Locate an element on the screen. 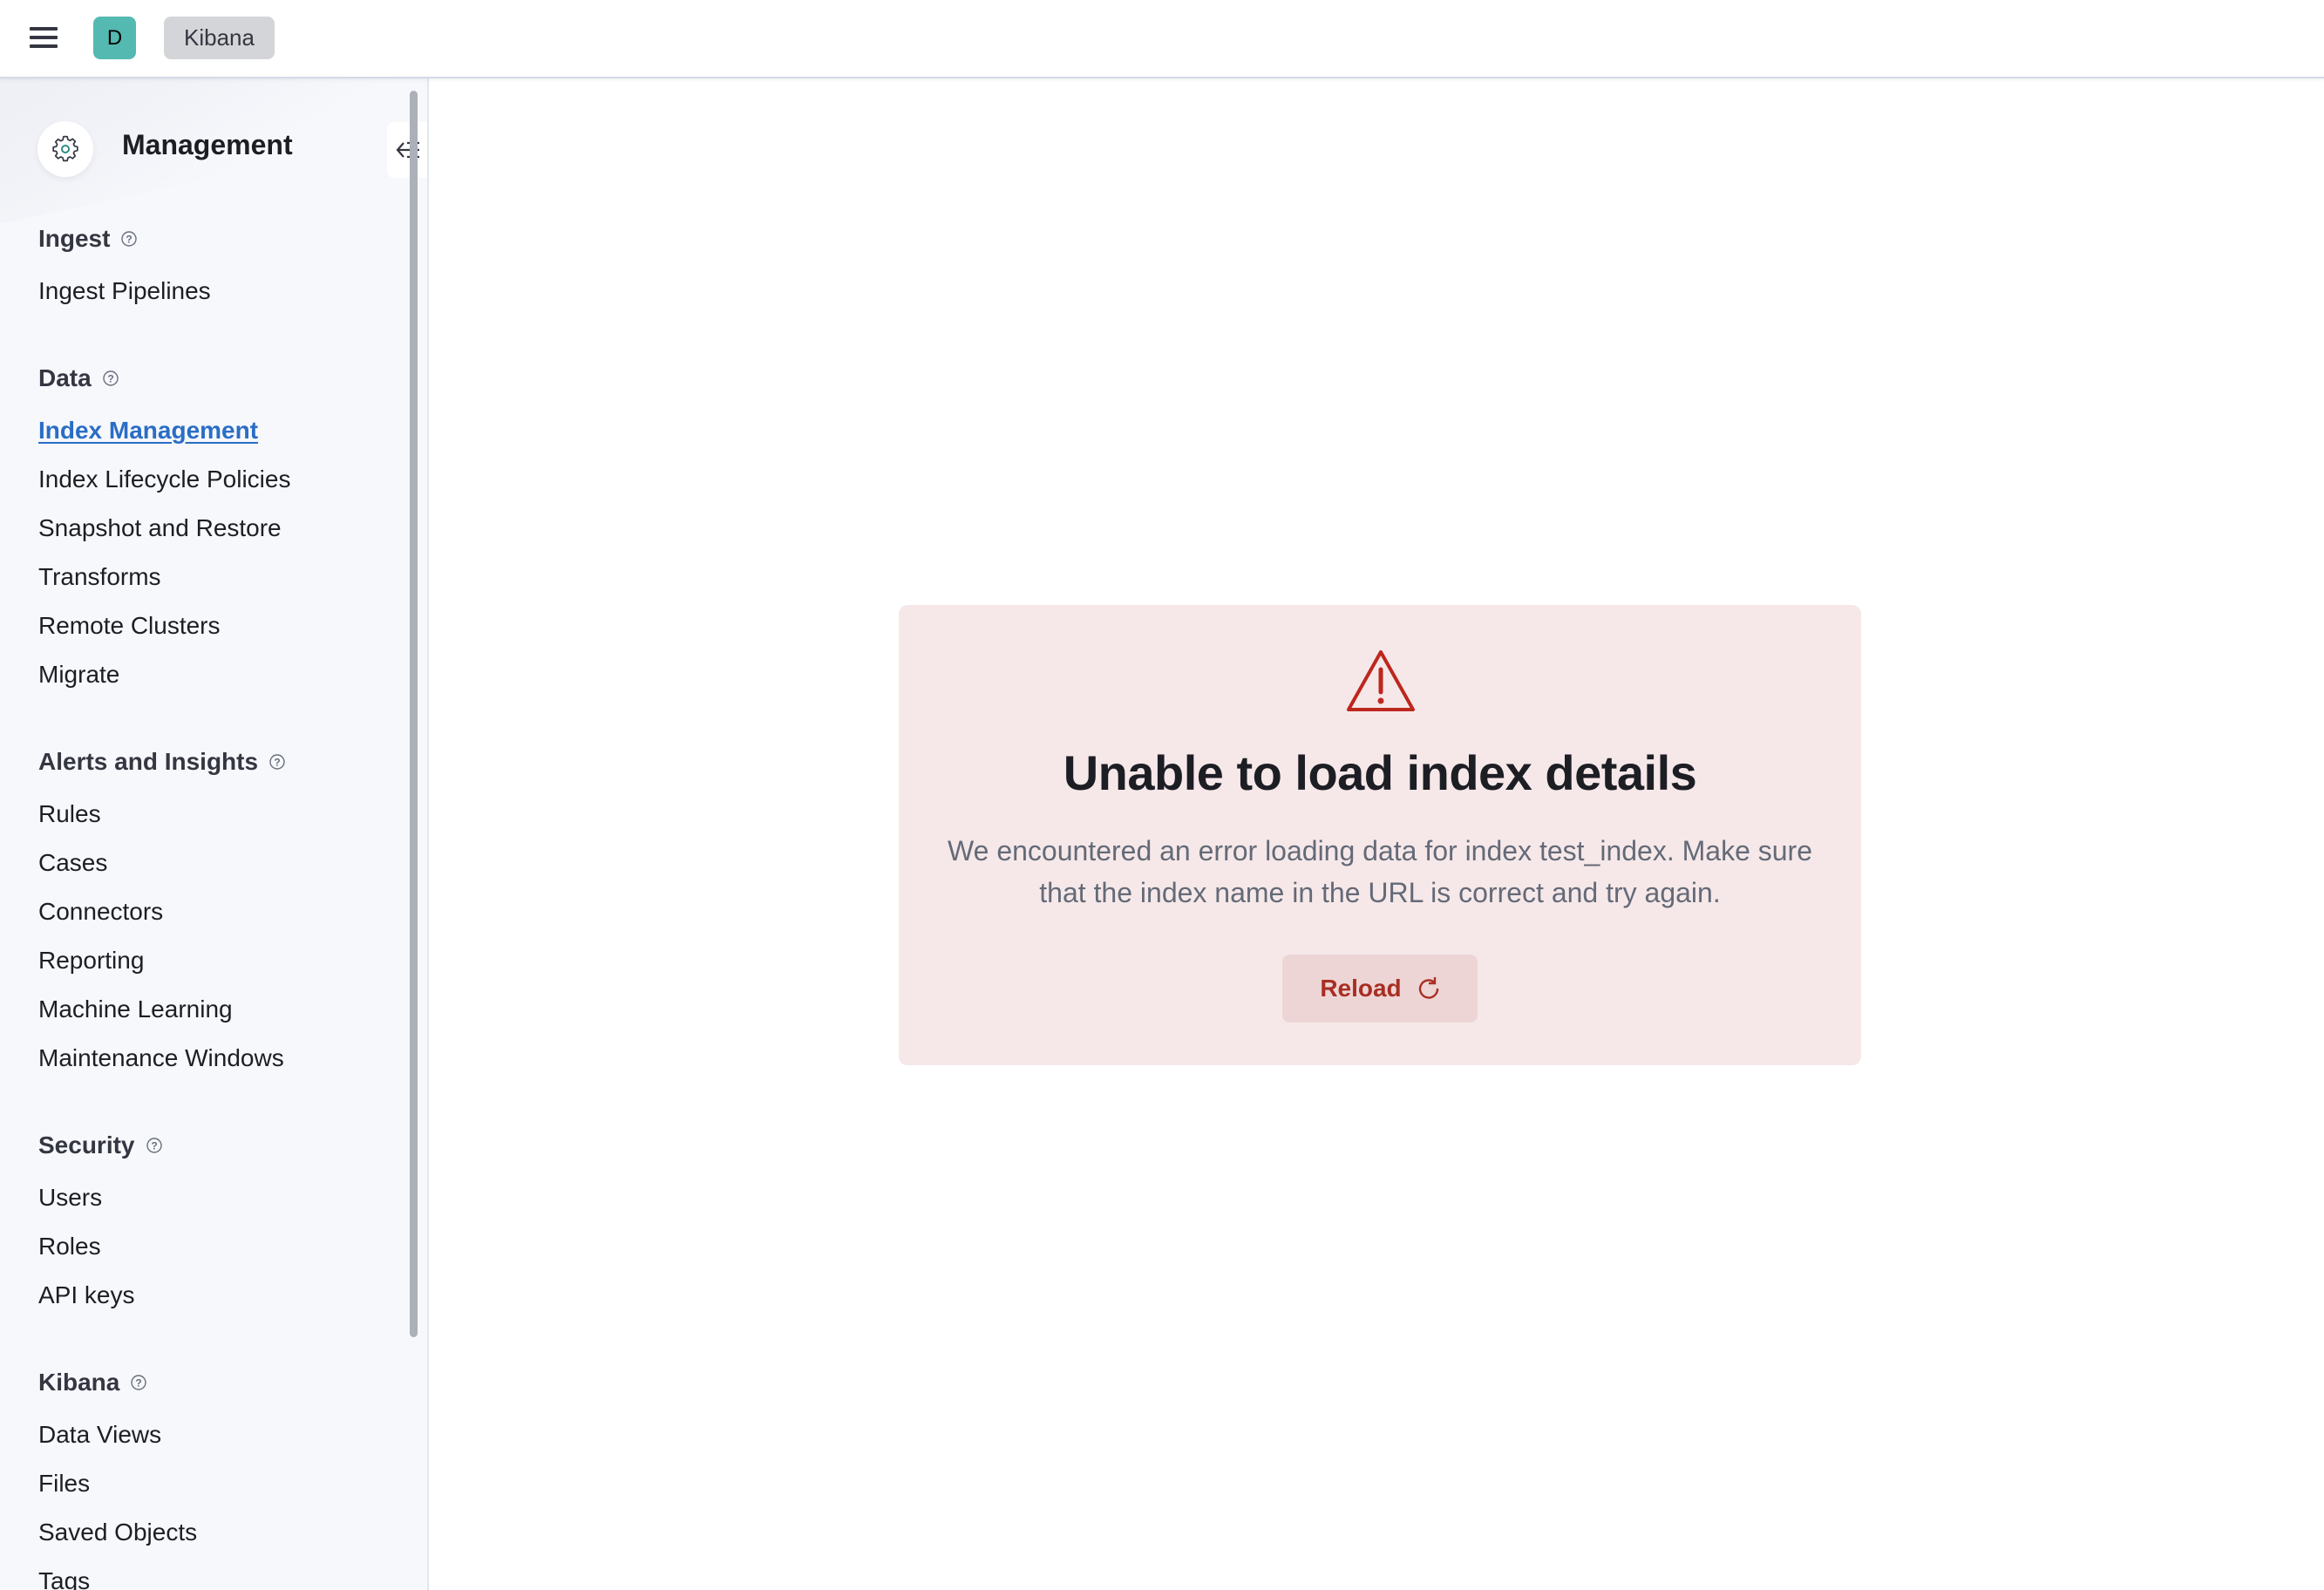  section-title-data: Data ? is located at coordinates (78, 378).